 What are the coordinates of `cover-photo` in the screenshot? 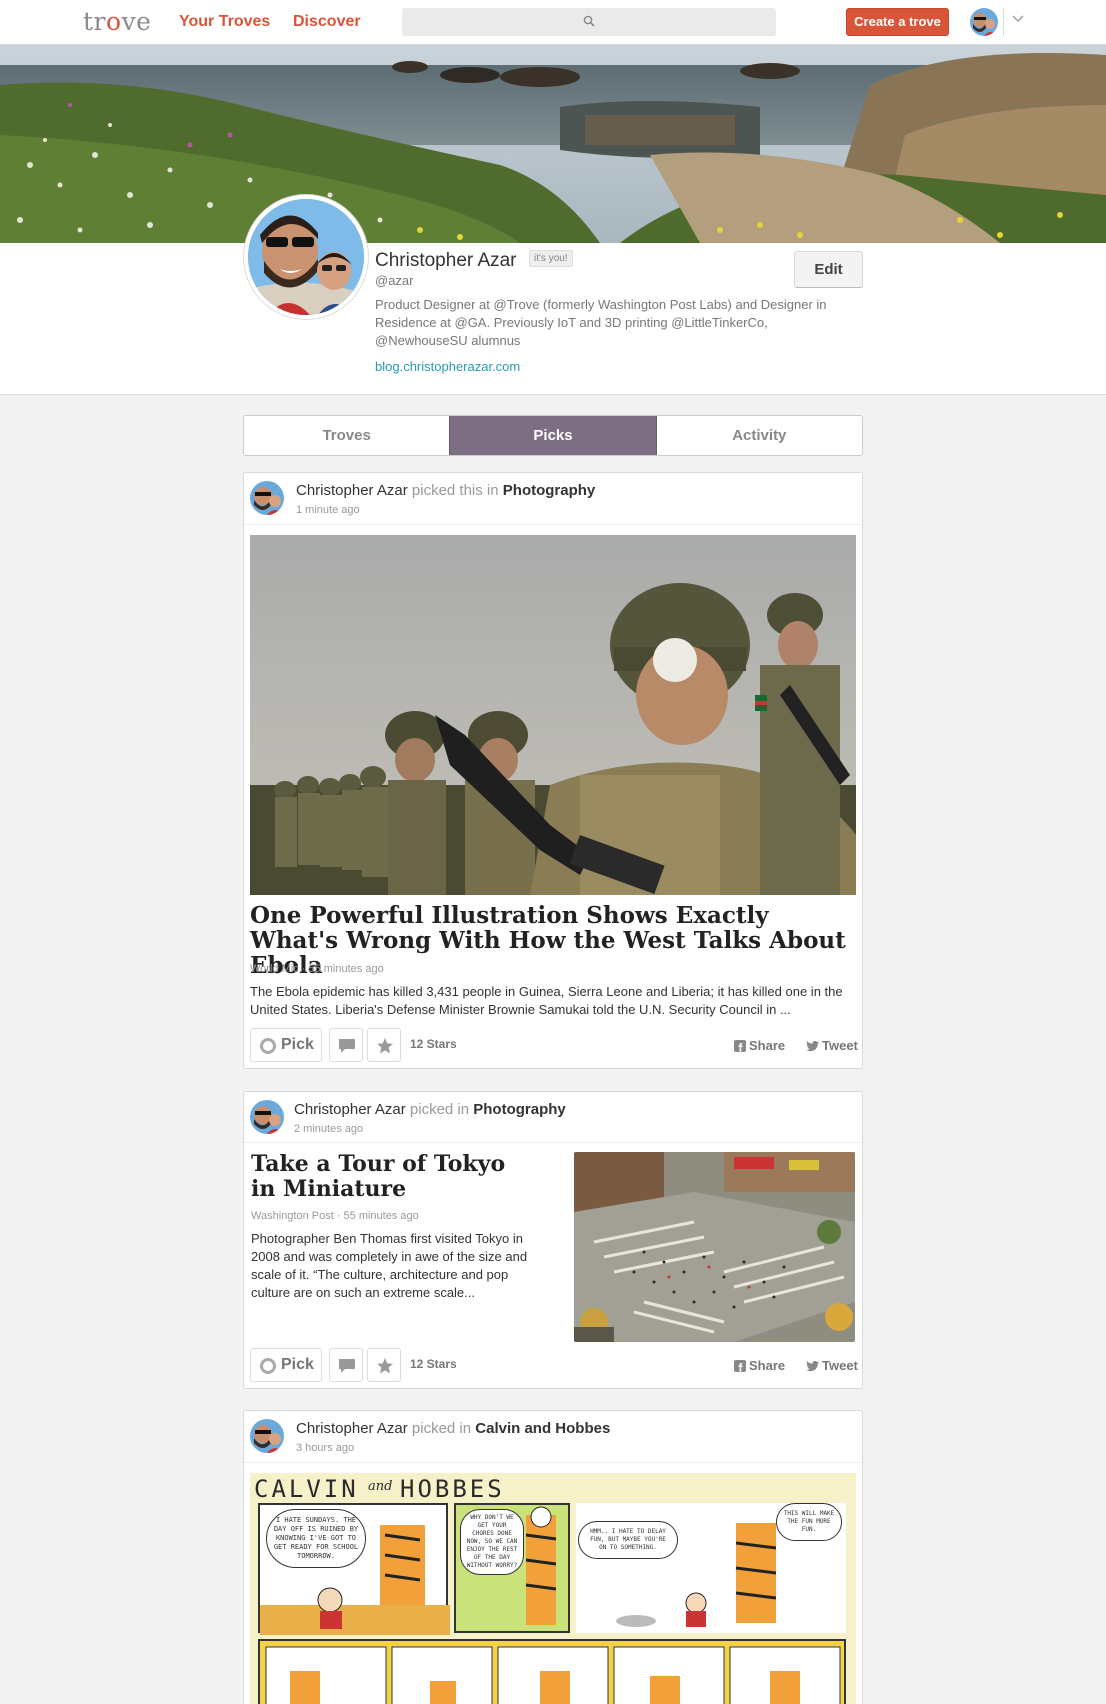 It's located at (553, 144).